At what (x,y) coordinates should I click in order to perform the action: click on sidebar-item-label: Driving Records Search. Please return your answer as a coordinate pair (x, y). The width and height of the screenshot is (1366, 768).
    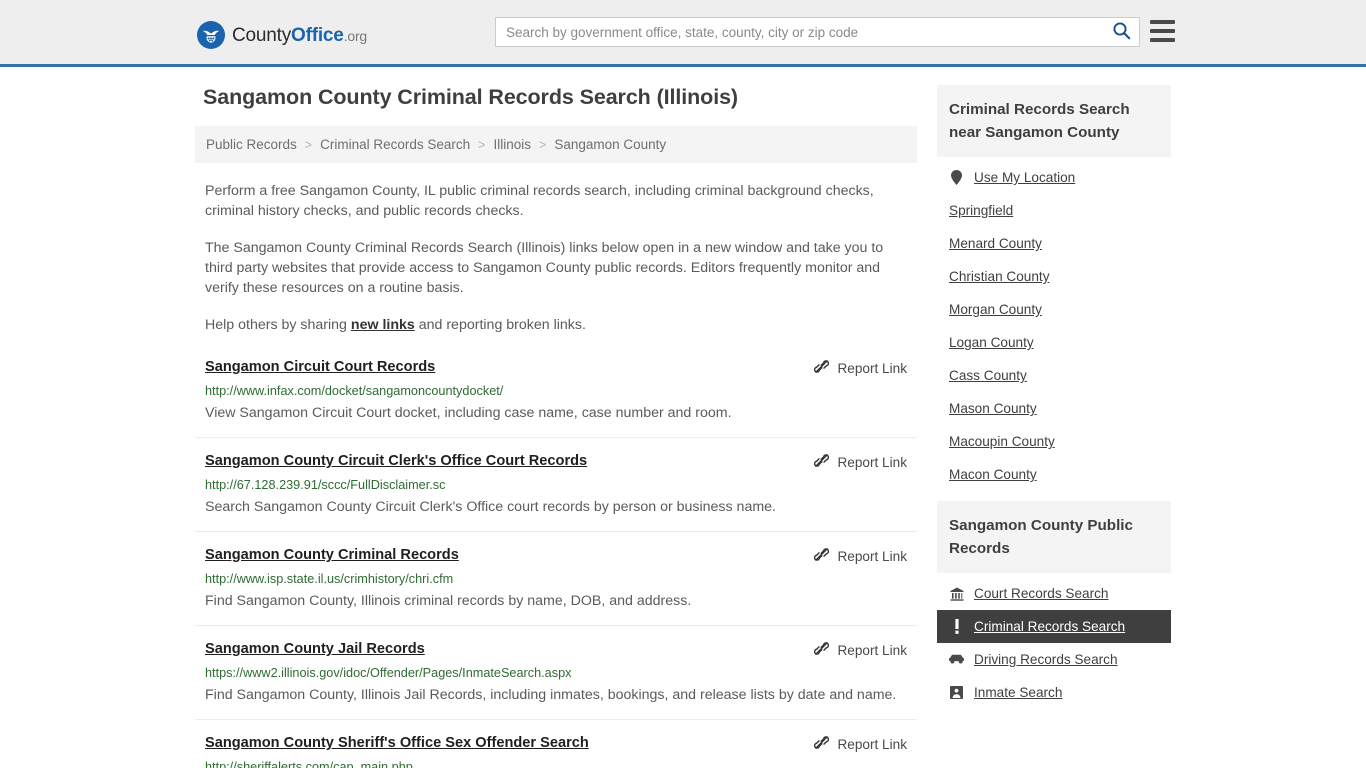
    Looking at the image, I should click on (1046, 659).